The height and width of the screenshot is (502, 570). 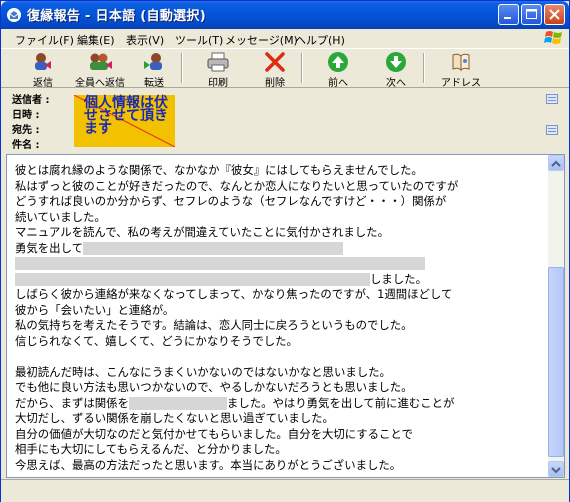 I want to click on menu-message: メッセージ(M), so click(x=261, y=40).